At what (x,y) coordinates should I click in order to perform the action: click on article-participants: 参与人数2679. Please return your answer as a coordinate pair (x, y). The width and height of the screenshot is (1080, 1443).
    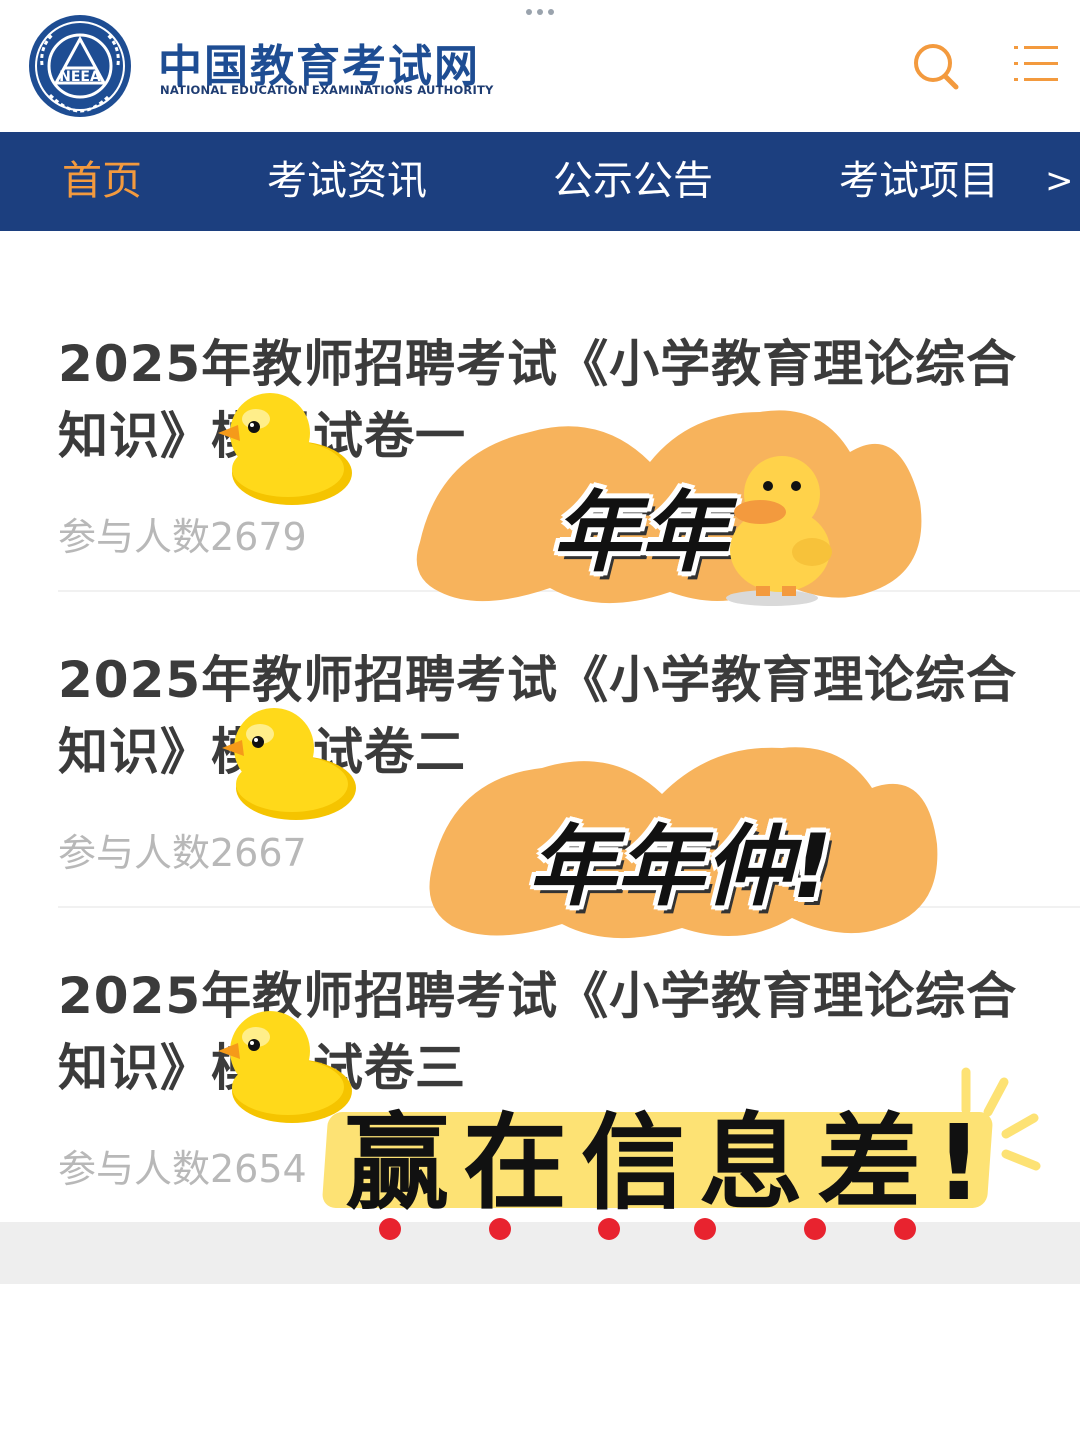
    Looking at the image, I should click on (182, 537).